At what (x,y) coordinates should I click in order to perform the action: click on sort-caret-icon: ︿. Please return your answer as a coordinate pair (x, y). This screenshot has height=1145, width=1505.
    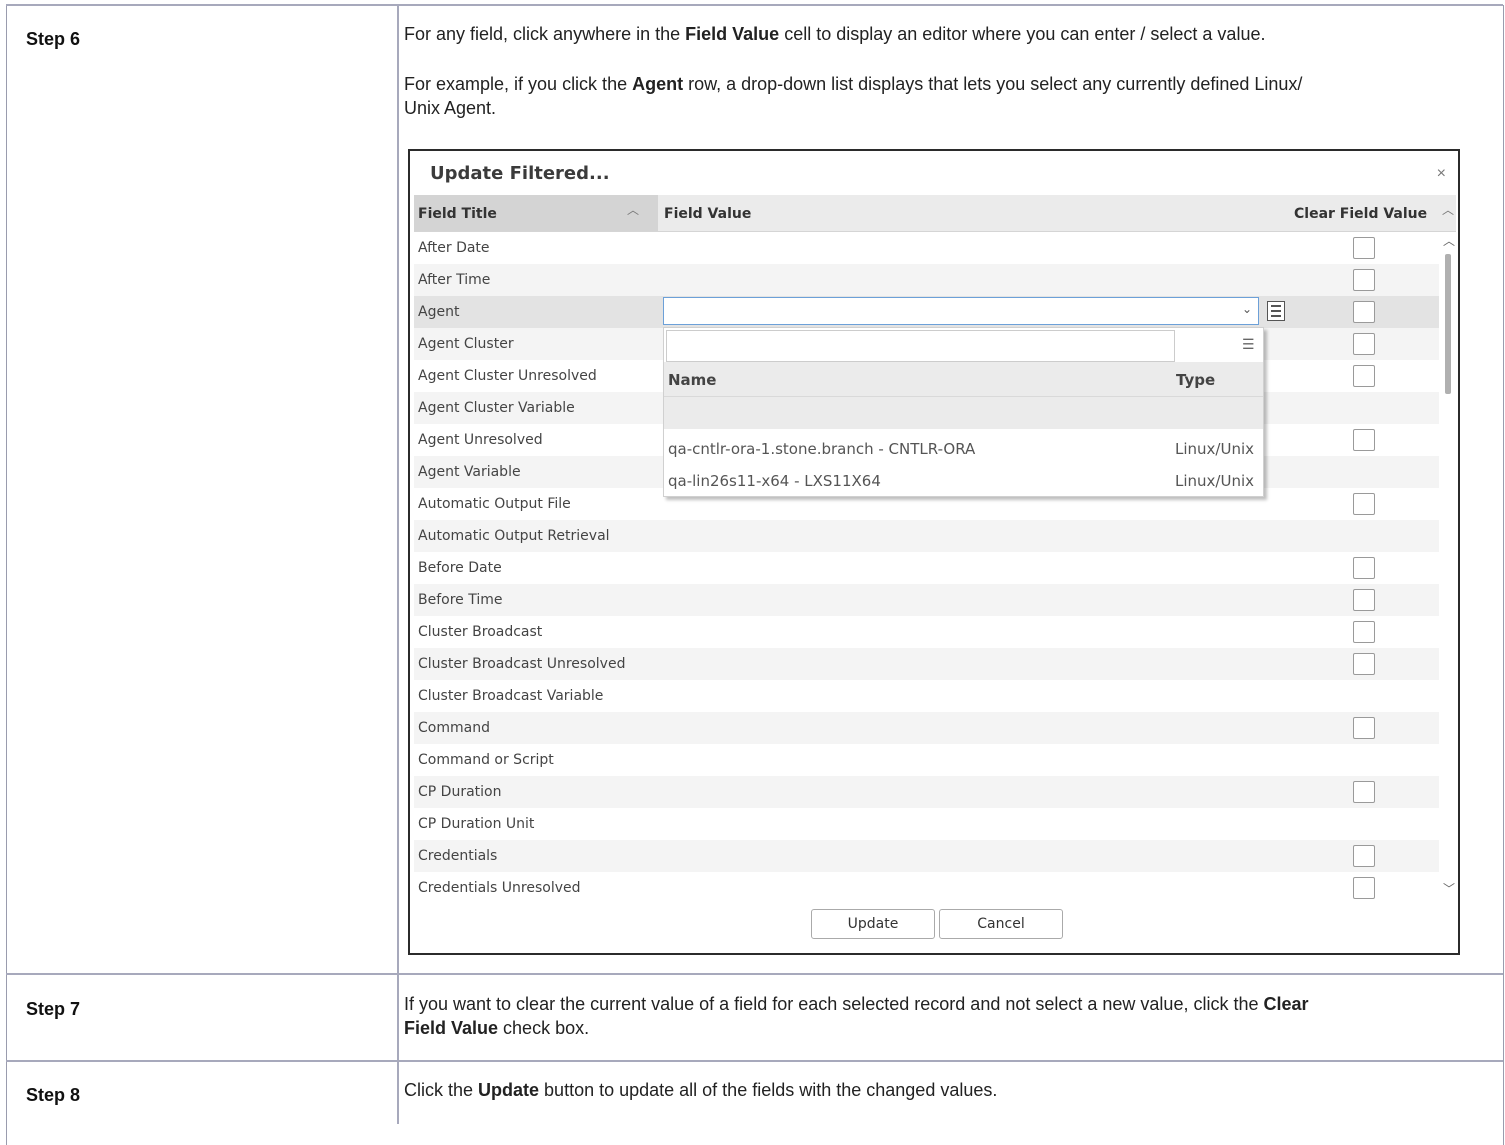
    Looking at the image, I should click on (633, 209).